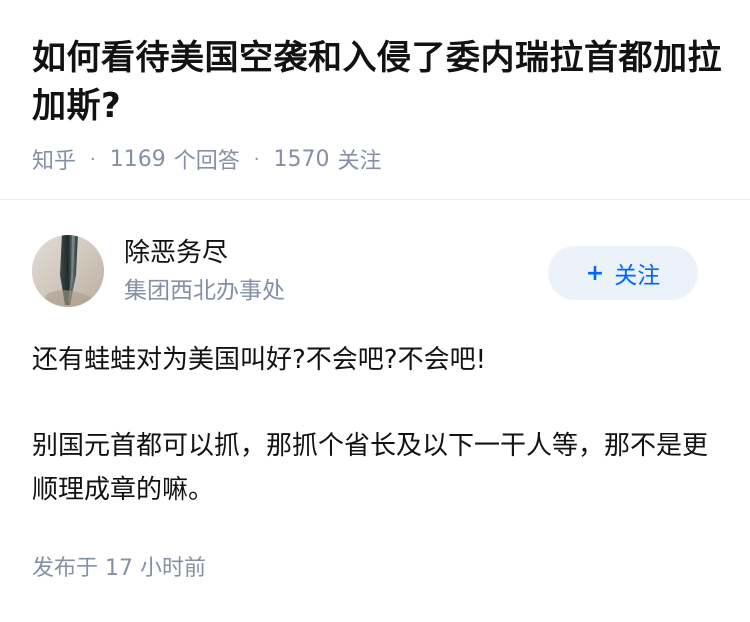 The width and height of the screenshot is (750, 622). Describe the element at coordinates (301, 159) in the screenshot. I see `follower-count: 1570` at that location.